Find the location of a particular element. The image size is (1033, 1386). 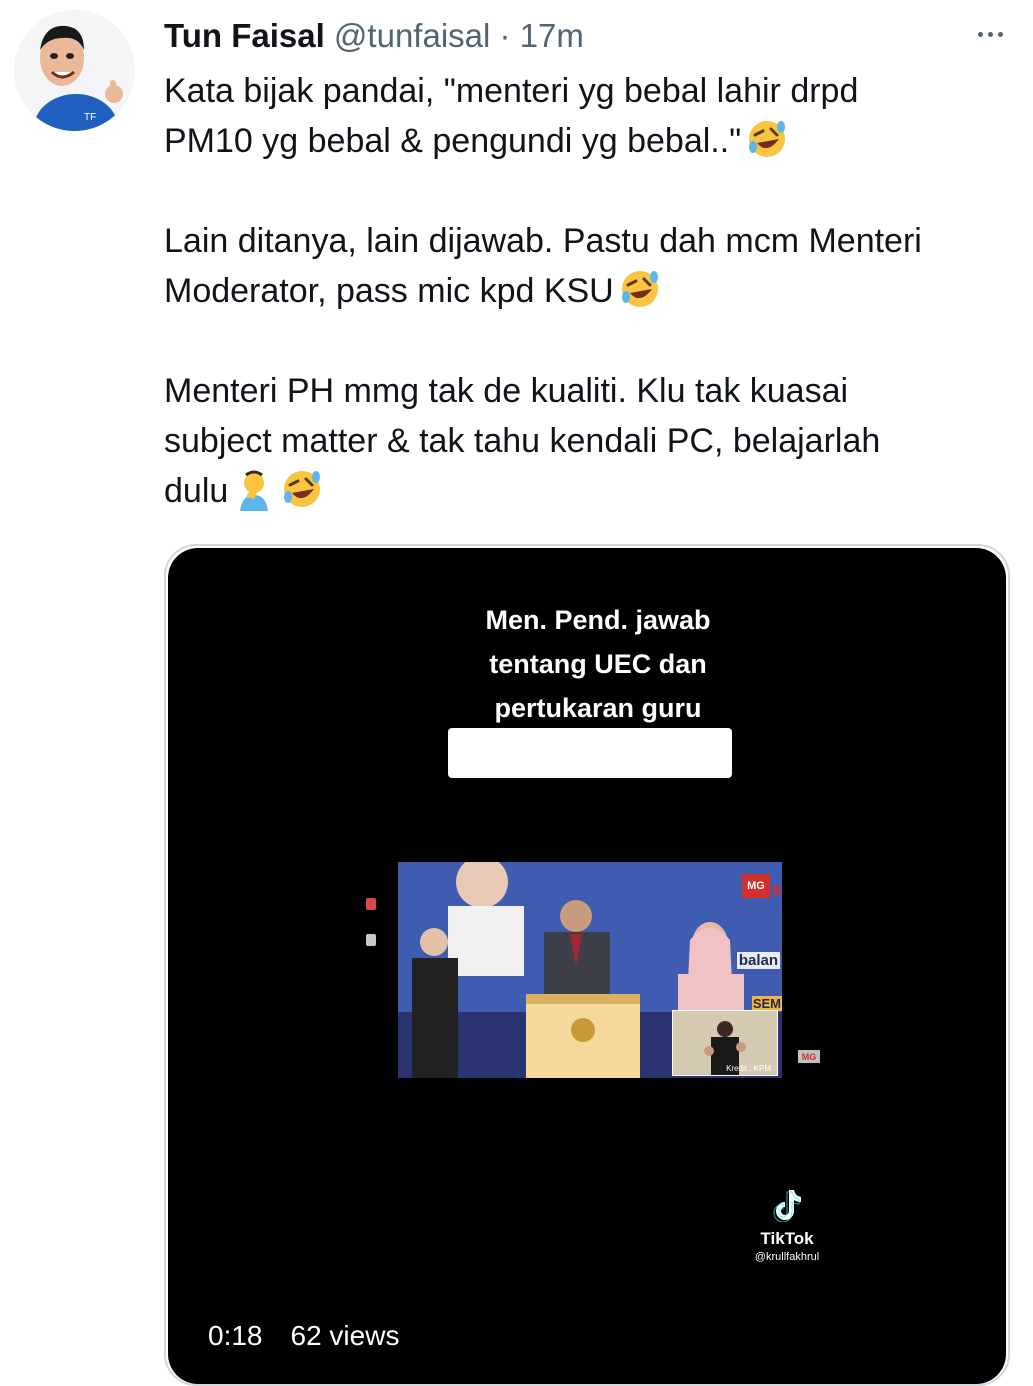

author-avatar: TF is located at coordinates (74, 70).